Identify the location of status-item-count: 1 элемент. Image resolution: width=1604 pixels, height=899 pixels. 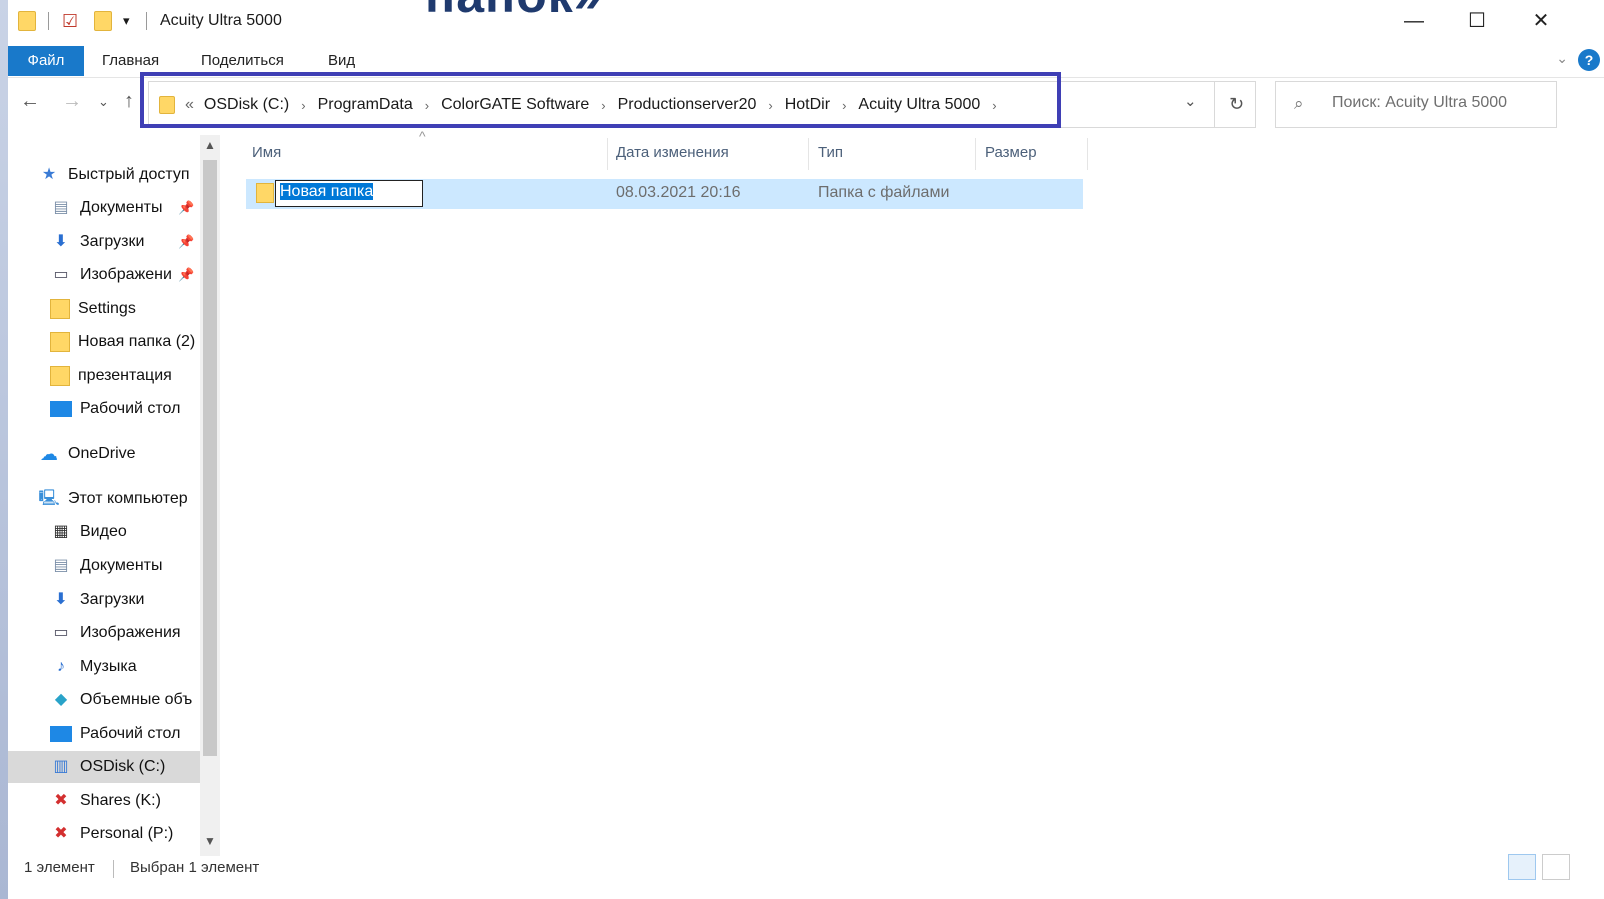
(59, 867).